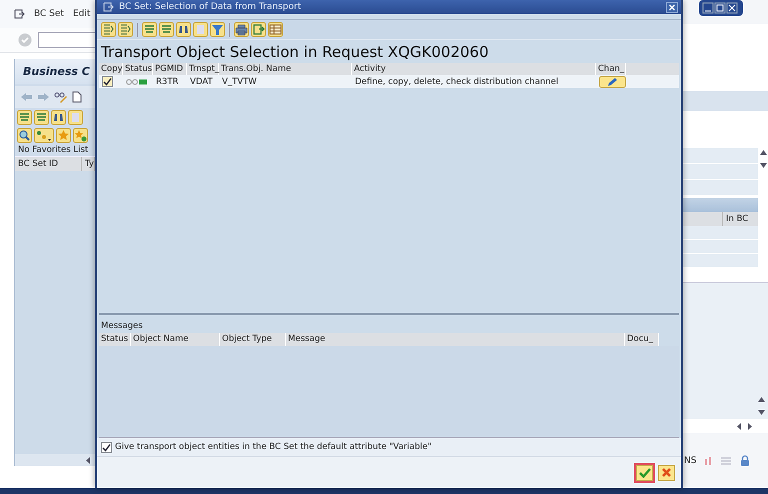 The width and height of the screenshot is (768, 494). I want to click on table-cell-text: R3TR, so click(167, 82).